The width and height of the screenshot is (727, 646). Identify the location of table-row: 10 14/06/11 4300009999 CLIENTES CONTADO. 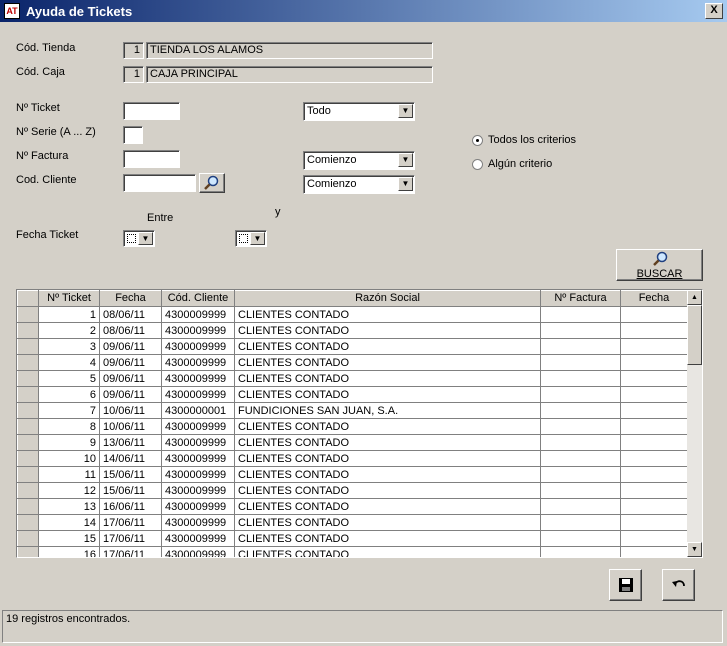
(352, 458).